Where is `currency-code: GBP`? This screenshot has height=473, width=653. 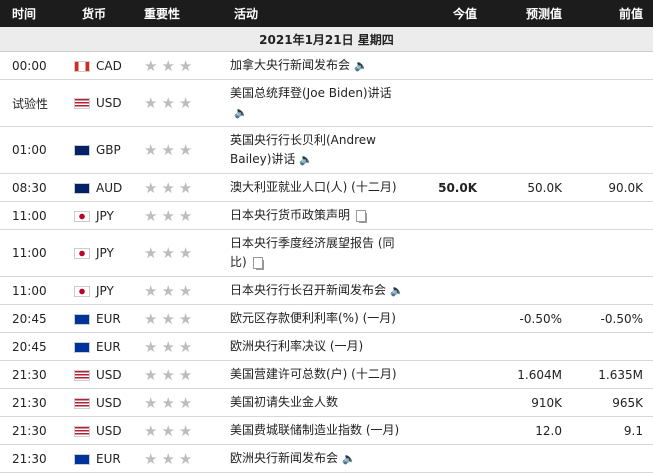 currency-code: GBP is located at coordinates (108, 150).